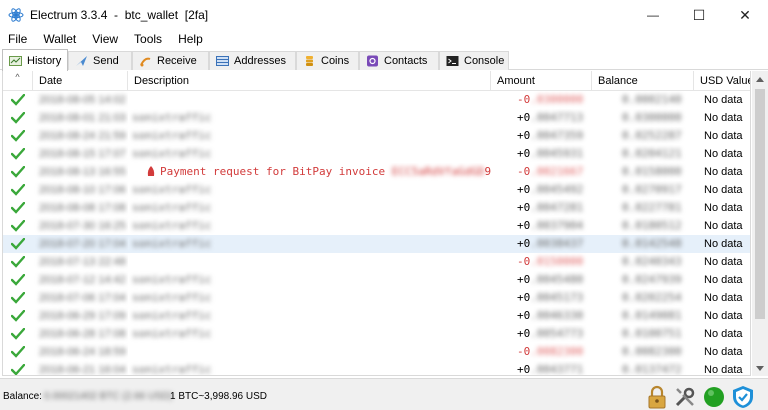  What do you see at coordinates (745, 15) in the screenshot?
I see `close-button: ✕` at bounding box center [745, 15].